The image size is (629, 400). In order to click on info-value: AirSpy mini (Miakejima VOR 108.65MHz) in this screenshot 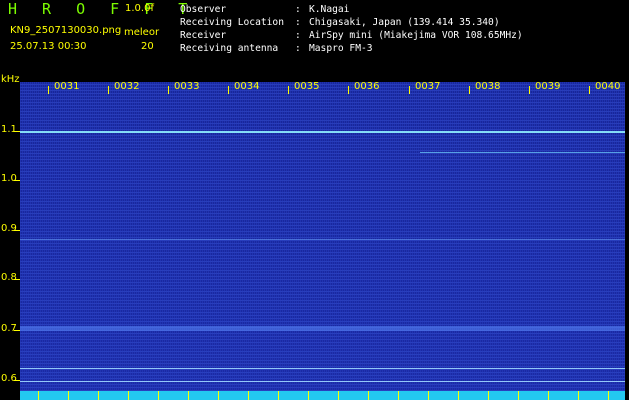, I will do `click(416, 35)`.